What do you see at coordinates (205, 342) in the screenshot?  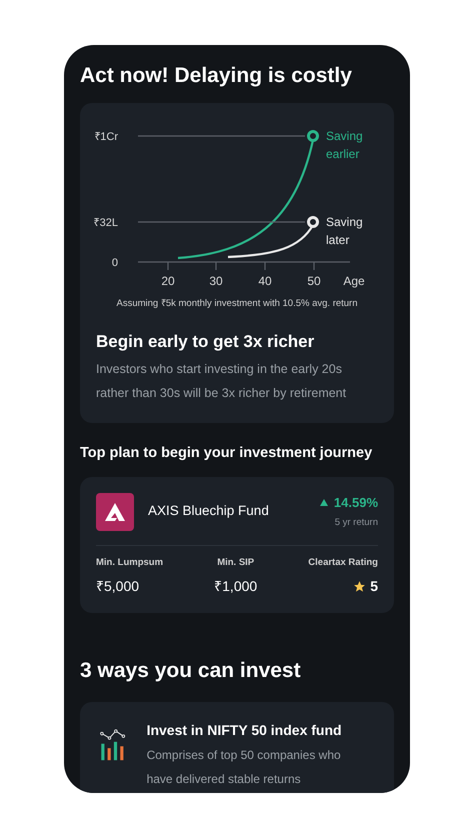 I see `card-heading: Begin early to get 3x richer` at bounding box center [205, 342].